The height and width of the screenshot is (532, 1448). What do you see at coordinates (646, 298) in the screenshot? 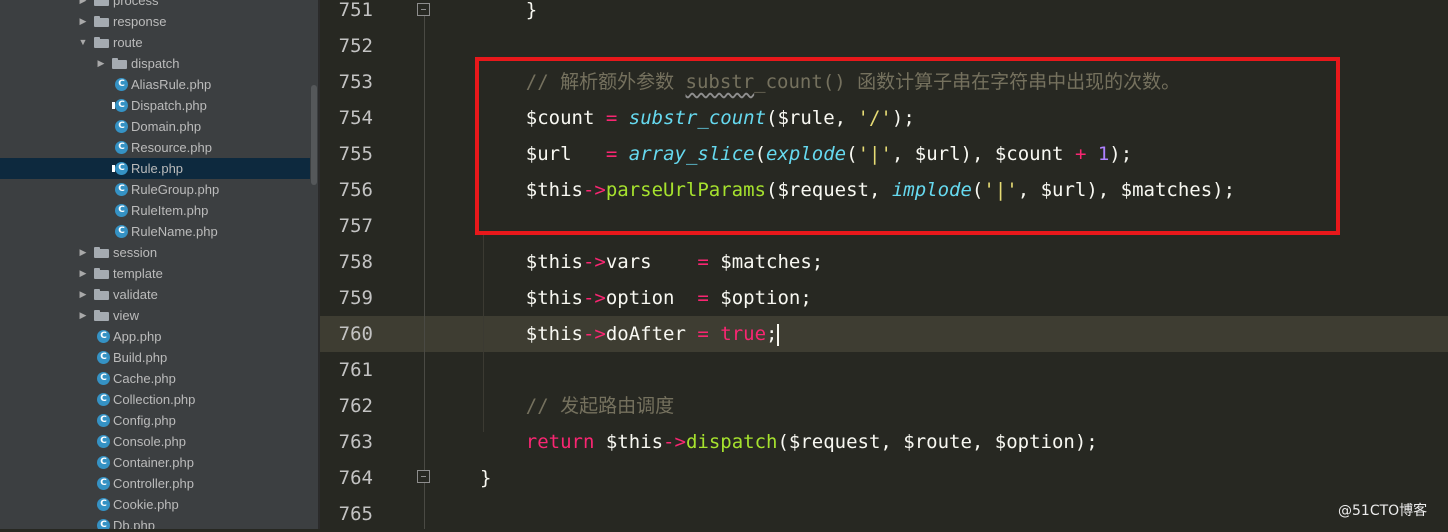
I see `code-text: $this->option = $option;` at bounding box center [646, 298].